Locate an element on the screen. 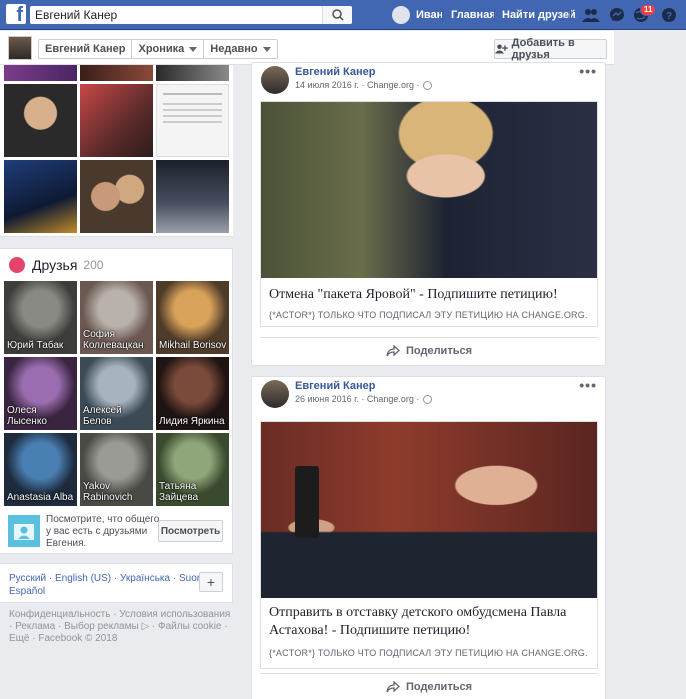 This screenshot has width=686, height=699. nav-find-friends-link: Найти друзей is located at coordinates (539, 15).